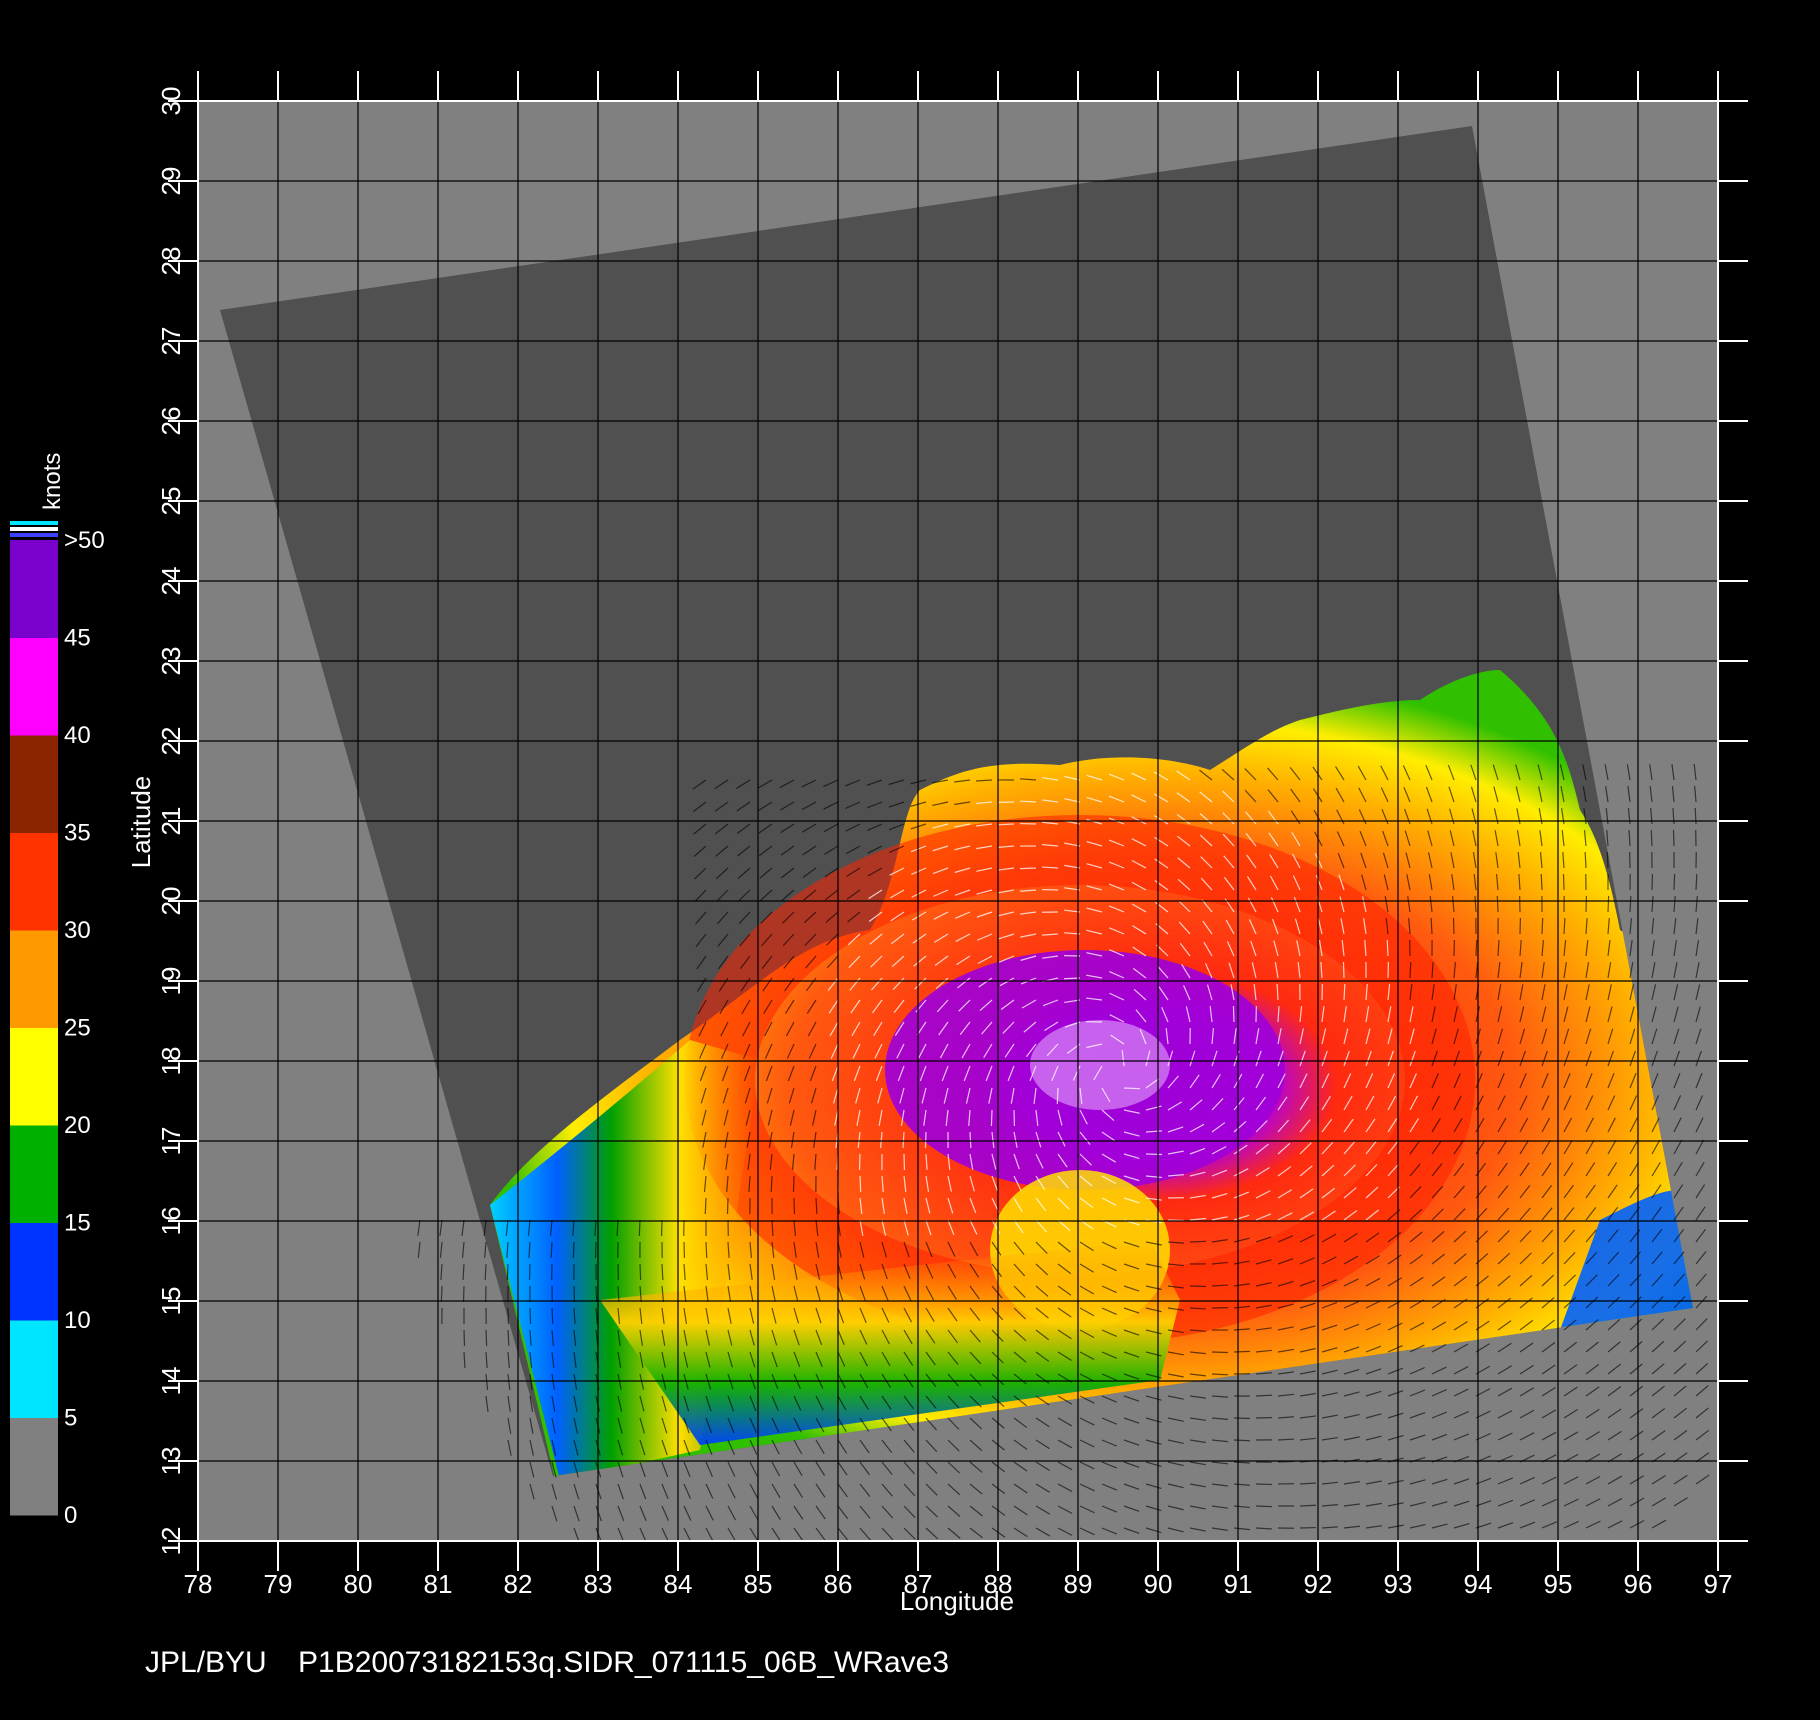 This screenshot has width=1820, height=1720. Describe the element at coordinates (171, 1221) in the screenshot. I see `lat-tick-label: 16` at that location.